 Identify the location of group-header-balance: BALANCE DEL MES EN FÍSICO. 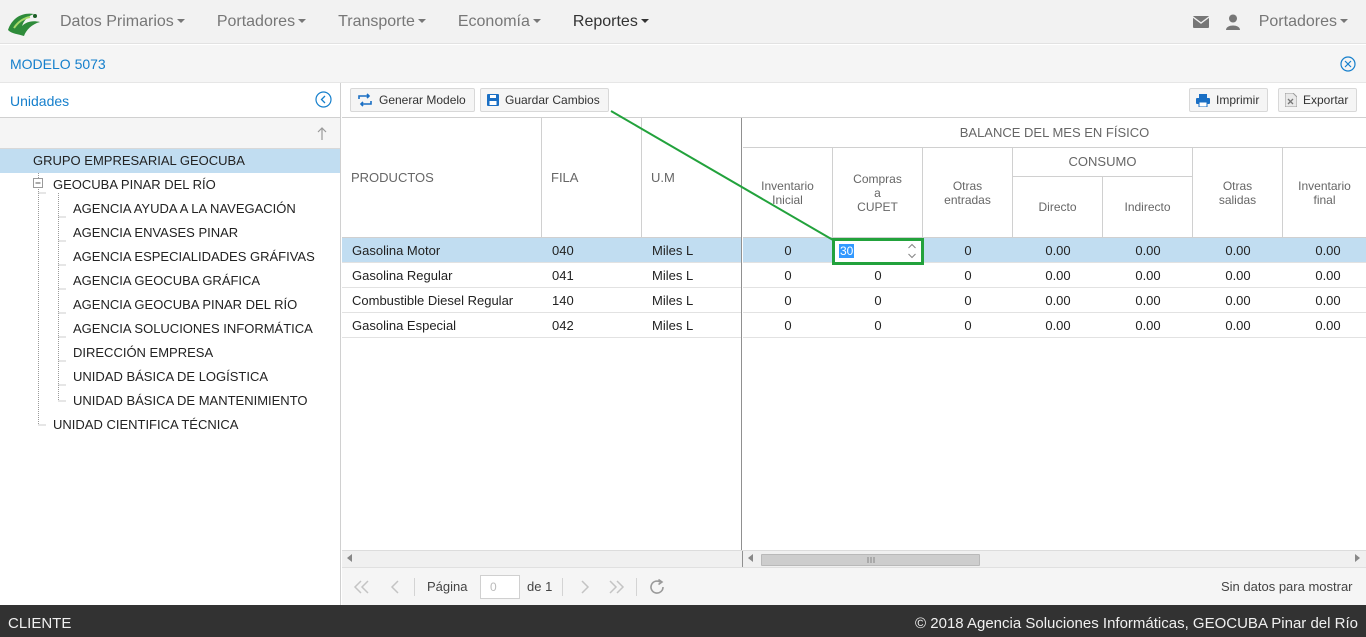
(1054, 133).